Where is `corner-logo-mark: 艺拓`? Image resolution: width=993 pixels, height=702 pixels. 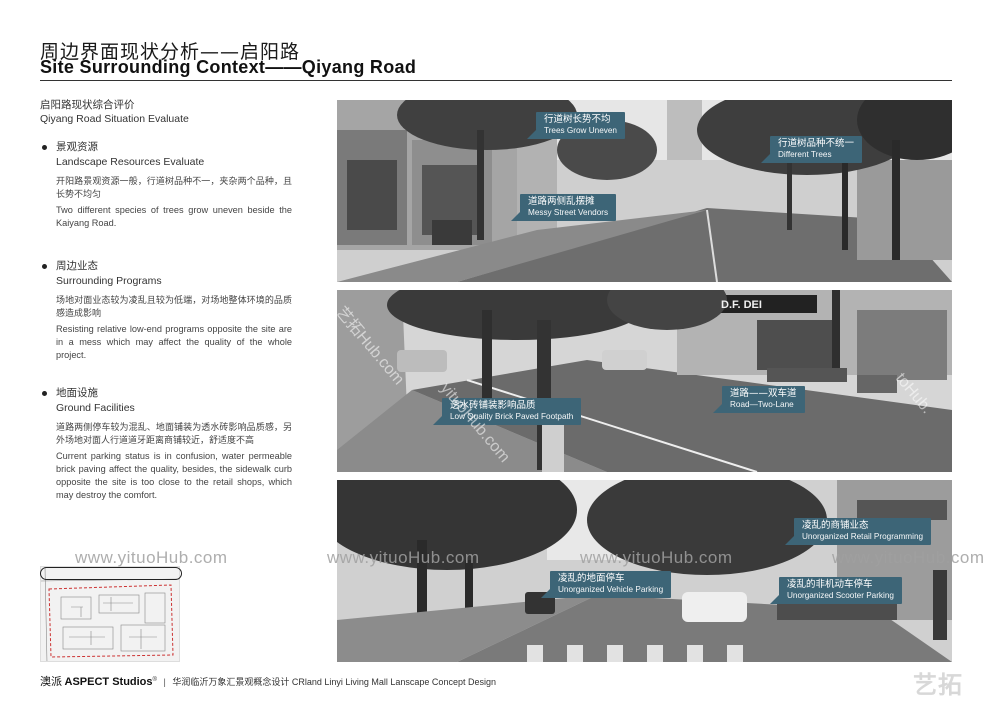
corner-logo-mark: 艺拓 is located at coordinates (938, 685).